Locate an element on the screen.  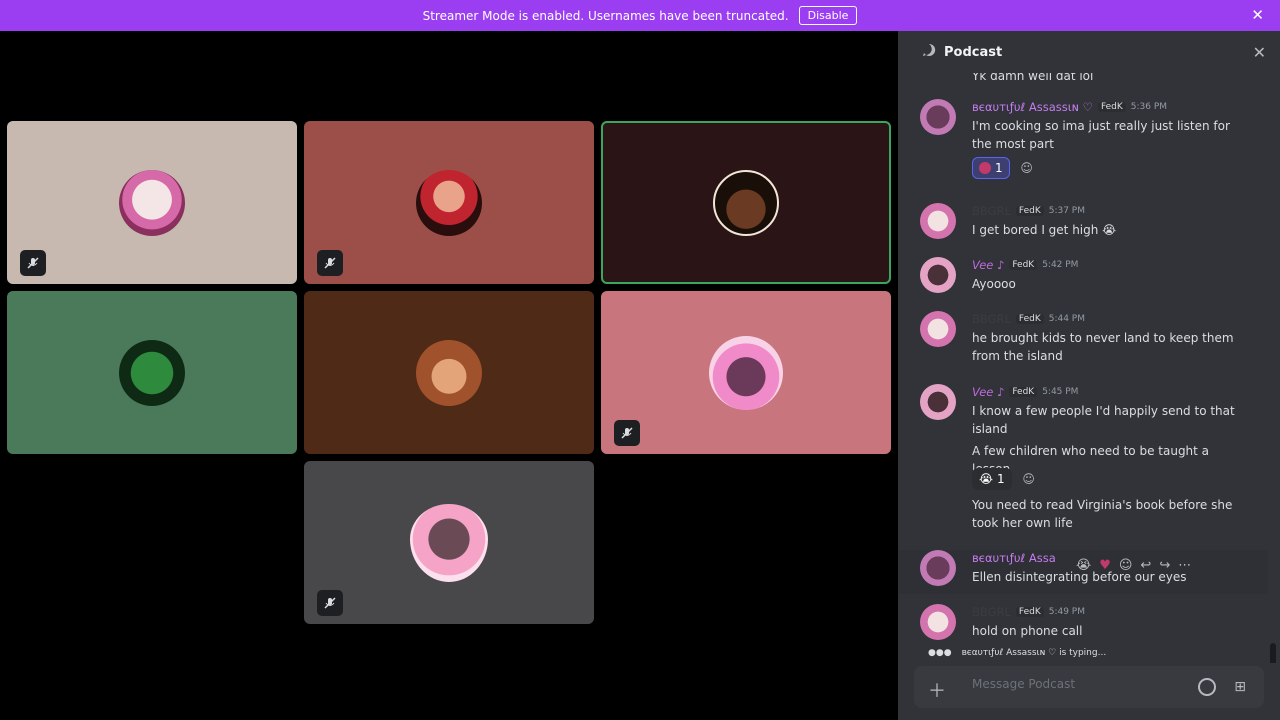
timestamp: 5:37 PM is located at coordinates (1066, 211).